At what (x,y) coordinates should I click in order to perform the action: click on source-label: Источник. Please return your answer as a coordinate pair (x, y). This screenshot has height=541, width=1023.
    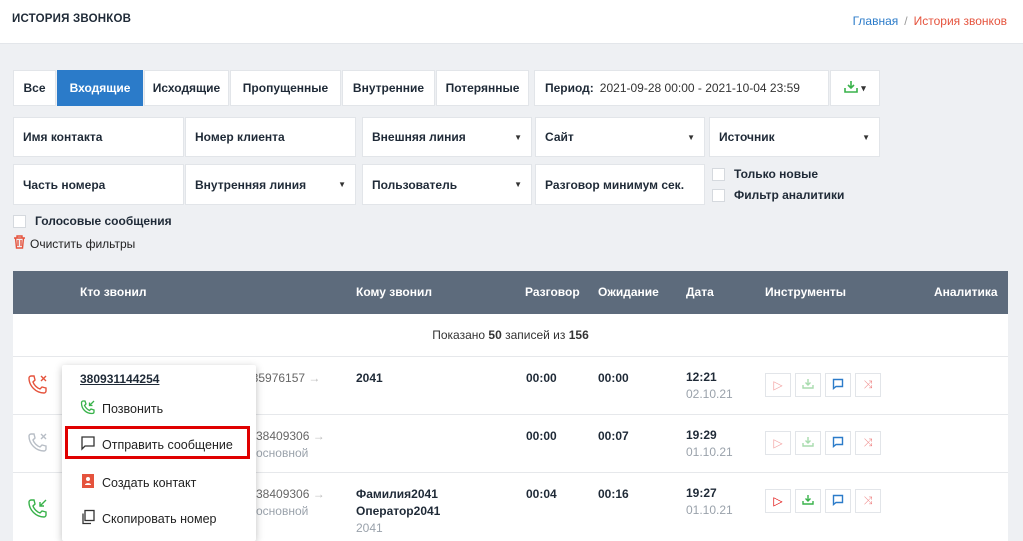
    Looking at the image, I should click on (747, 137).